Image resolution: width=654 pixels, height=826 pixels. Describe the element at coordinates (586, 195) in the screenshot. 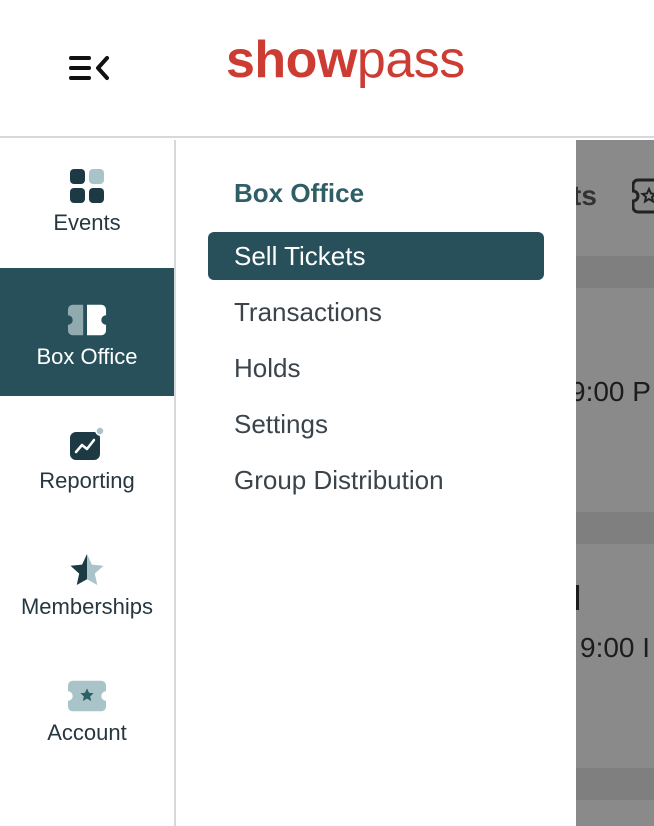

I see `background-heading-fragment: ts` at that location.